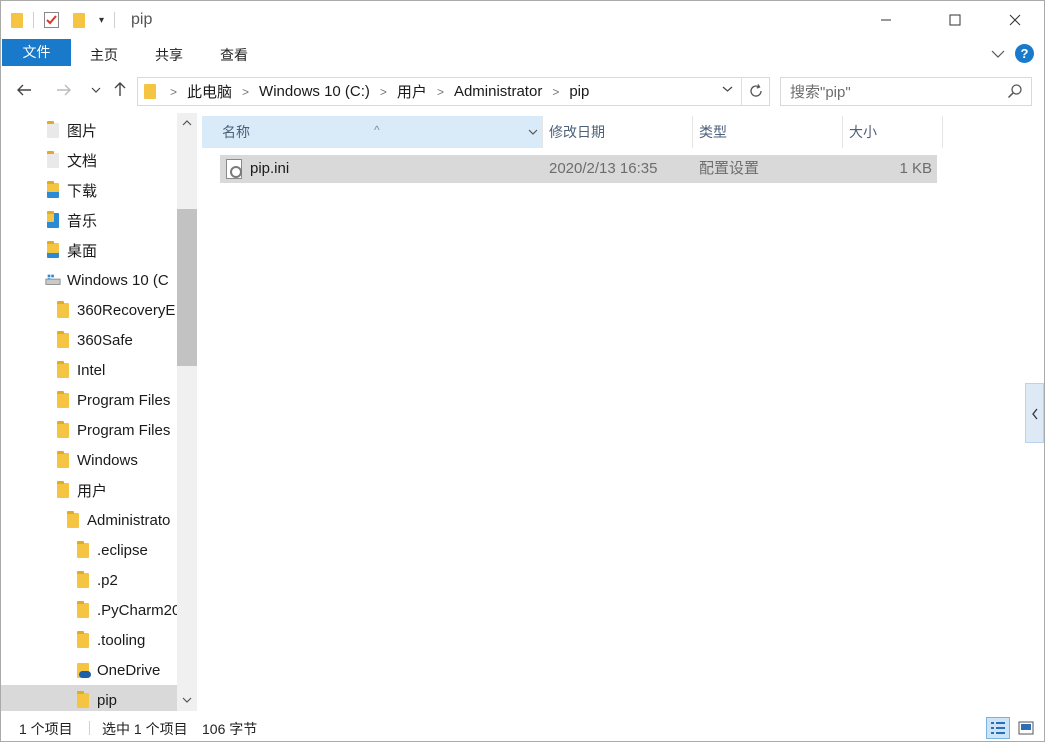 Image resolution: width=1045 pixels, height=742 pixels. What do you see at coordinates (89, 728) in the screenshot?
I see `status-divider` at bounding box center [89, 728].